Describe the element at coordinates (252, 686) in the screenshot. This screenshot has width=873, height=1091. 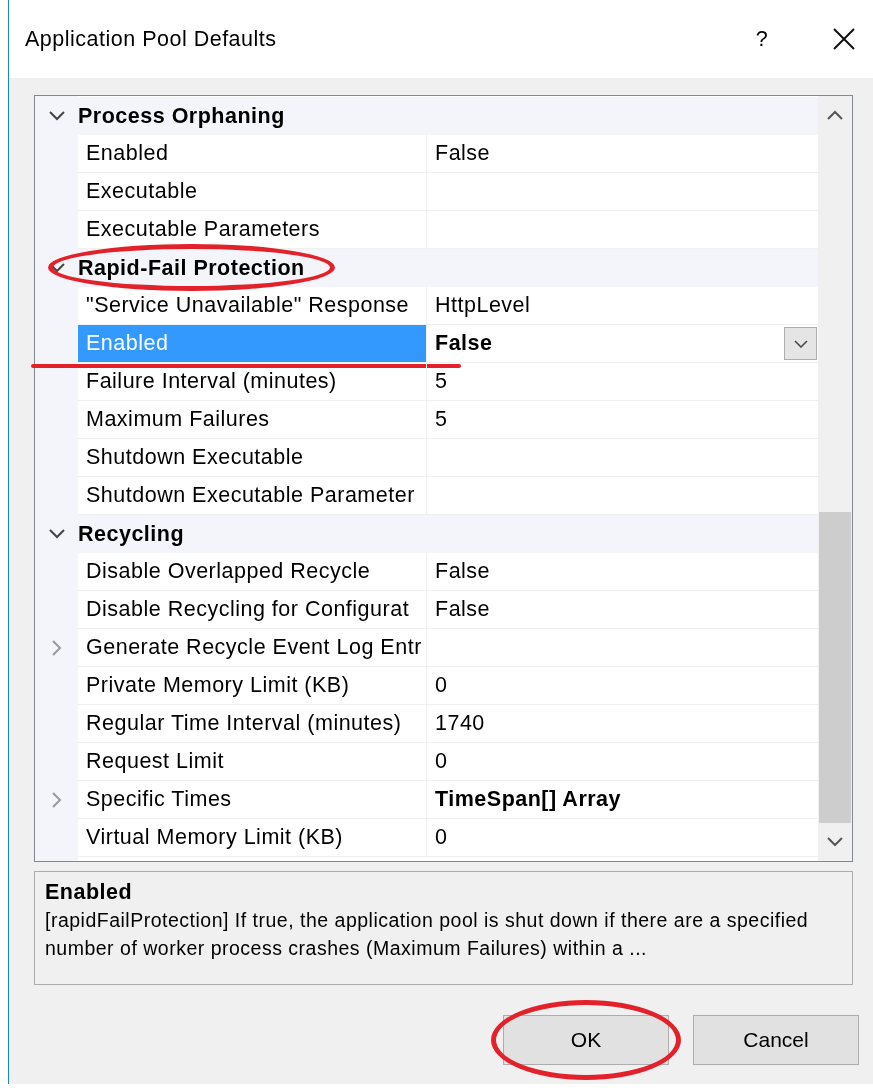
I see `property-name: Private Memory Limit (KB)` at that location.